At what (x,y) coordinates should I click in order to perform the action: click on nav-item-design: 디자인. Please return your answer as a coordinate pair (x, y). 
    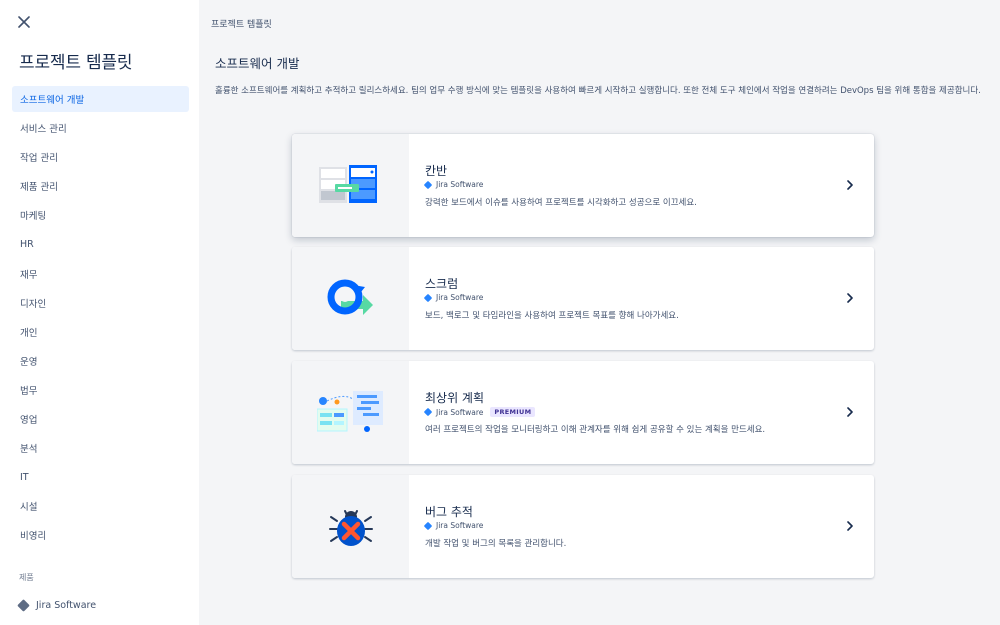
    Looking at the image, I should click on (100, 303).